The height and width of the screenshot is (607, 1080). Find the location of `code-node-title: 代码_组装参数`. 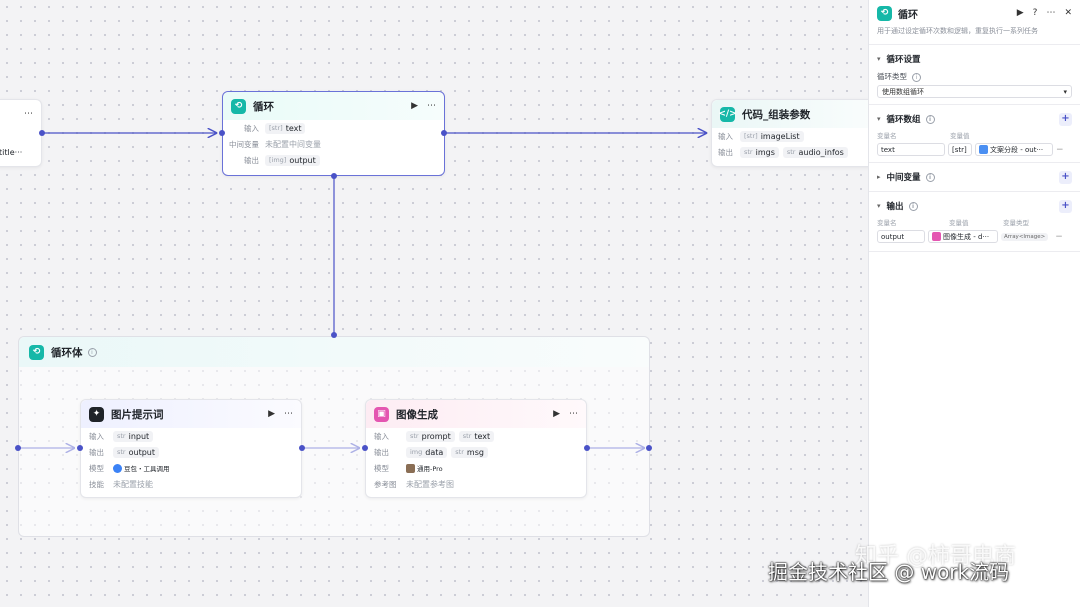

code-node-title: 代码_组装参数 is located at coordinates (776, 114).